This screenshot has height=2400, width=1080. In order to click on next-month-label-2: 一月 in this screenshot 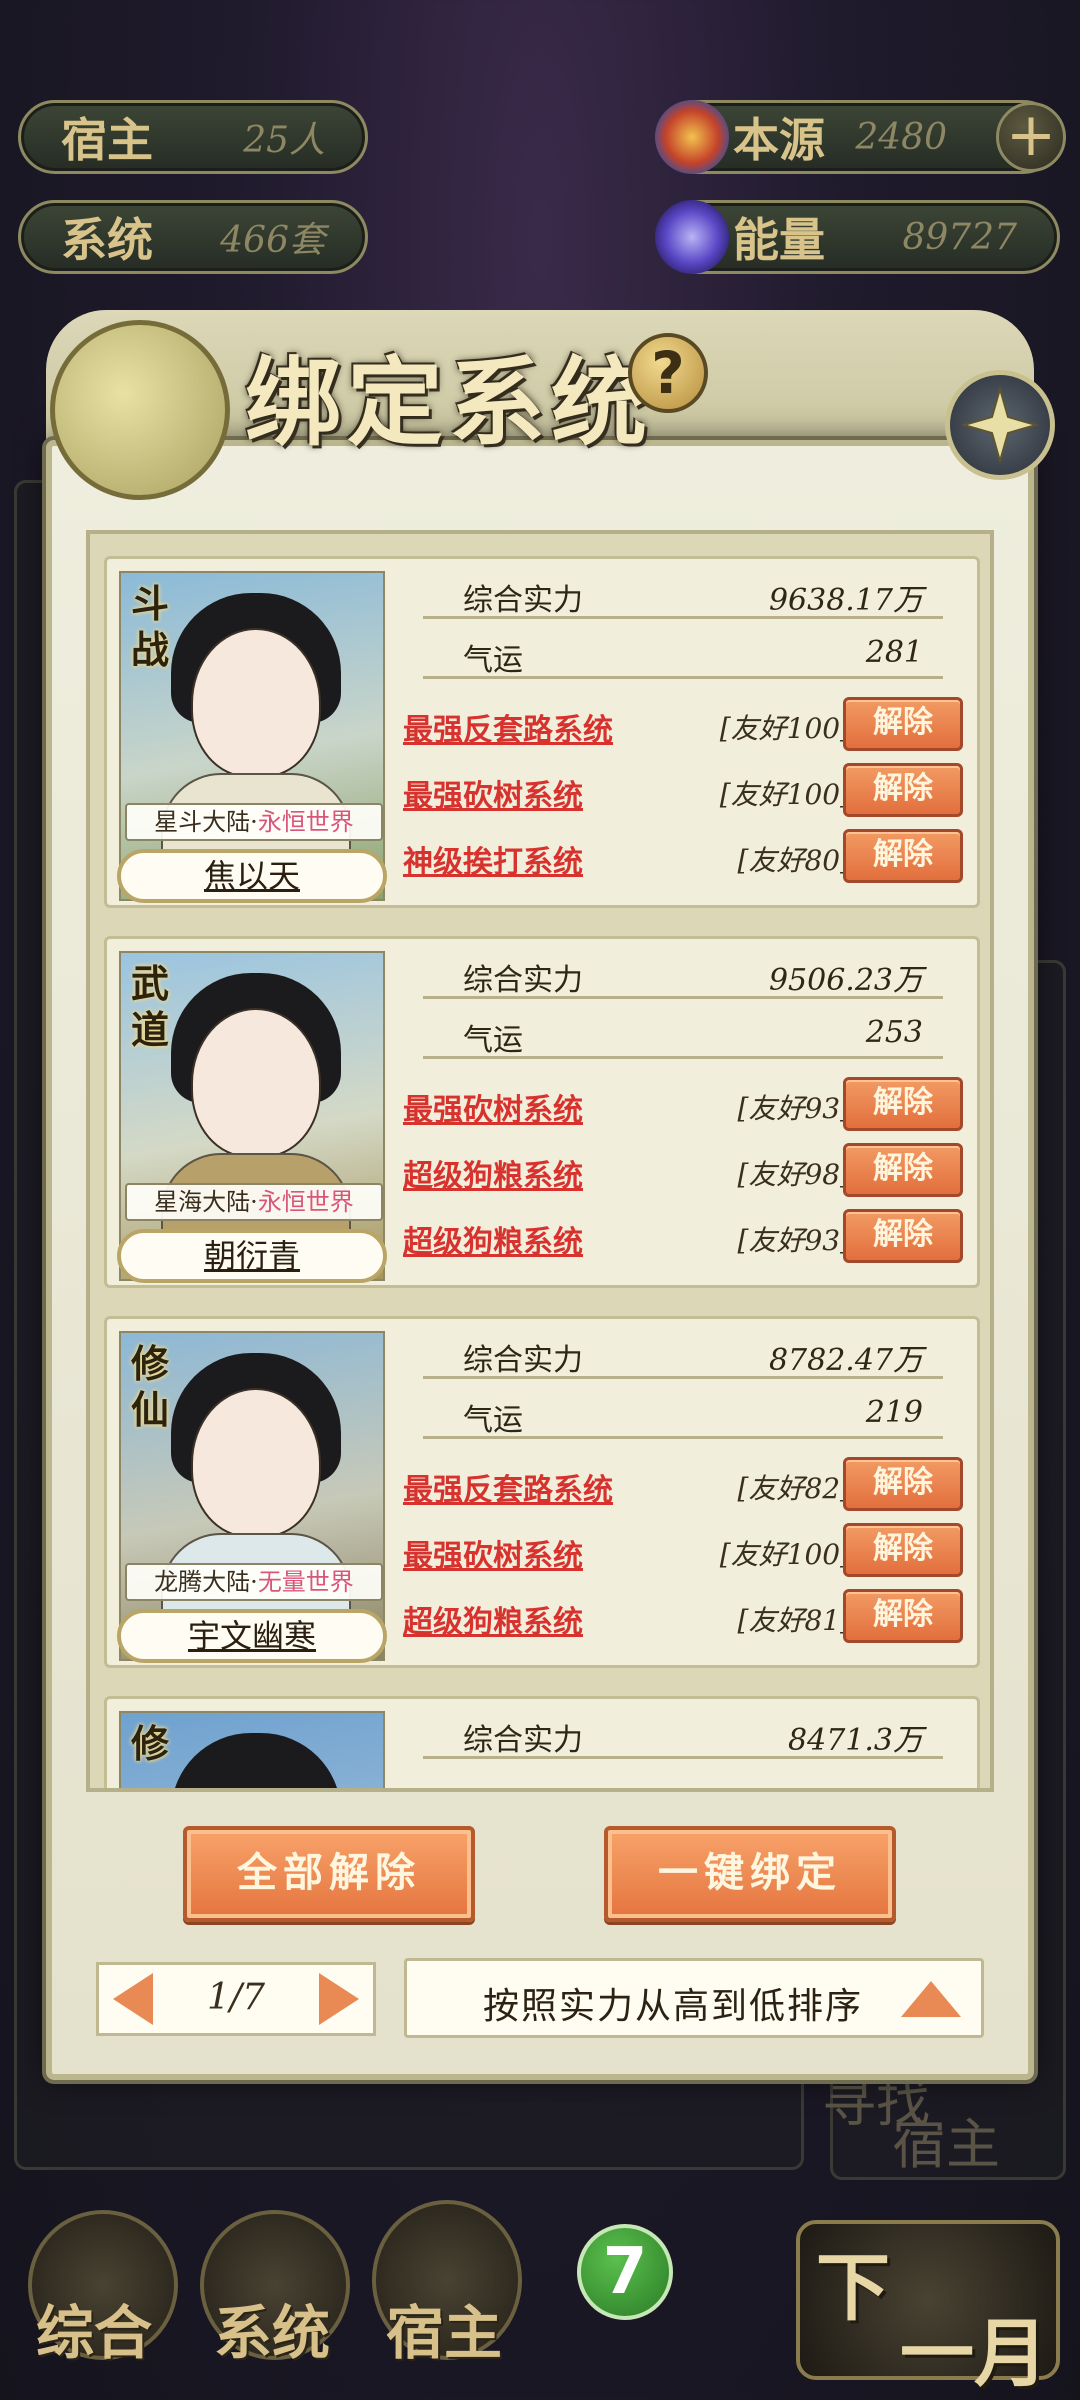, I will do `click(974, 2354)`.